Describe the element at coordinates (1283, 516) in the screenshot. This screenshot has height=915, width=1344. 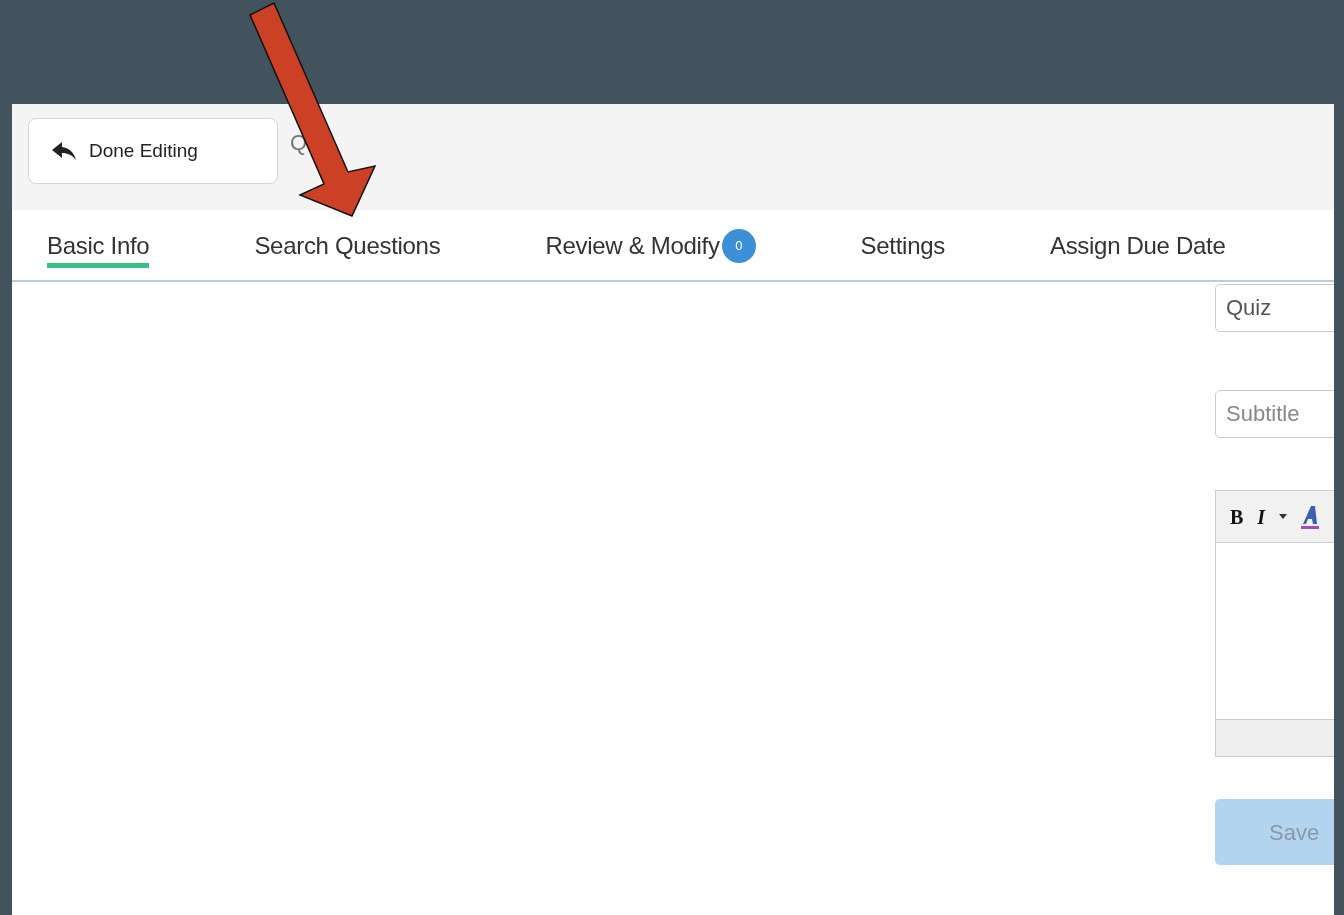
I see `caret-icon` at that location.